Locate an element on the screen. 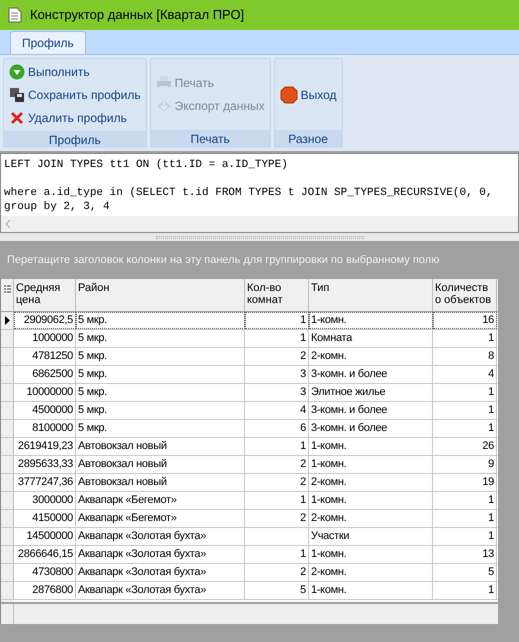 The image size is (519, 642). group-label: Печать is located at coordinates (210, 138).